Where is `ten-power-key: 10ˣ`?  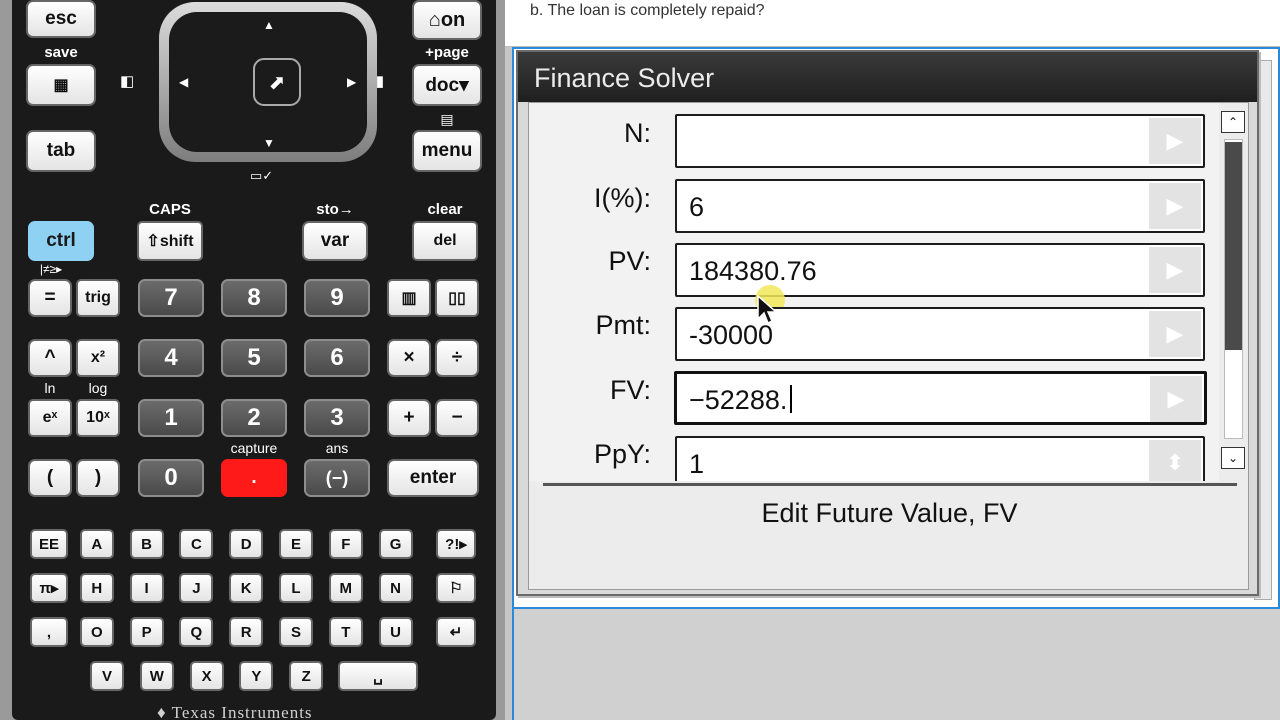 ten-power-key: 10ˣ is located at coordinates (98, 418).